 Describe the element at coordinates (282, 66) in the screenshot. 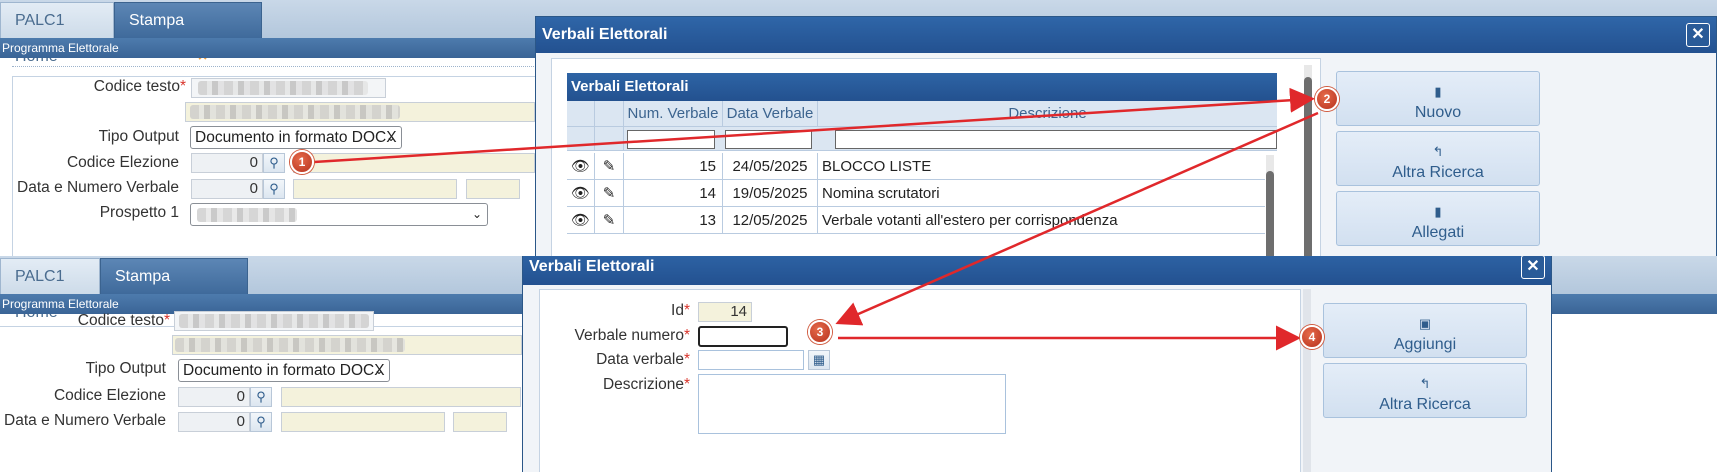

I see `divider` at that location.